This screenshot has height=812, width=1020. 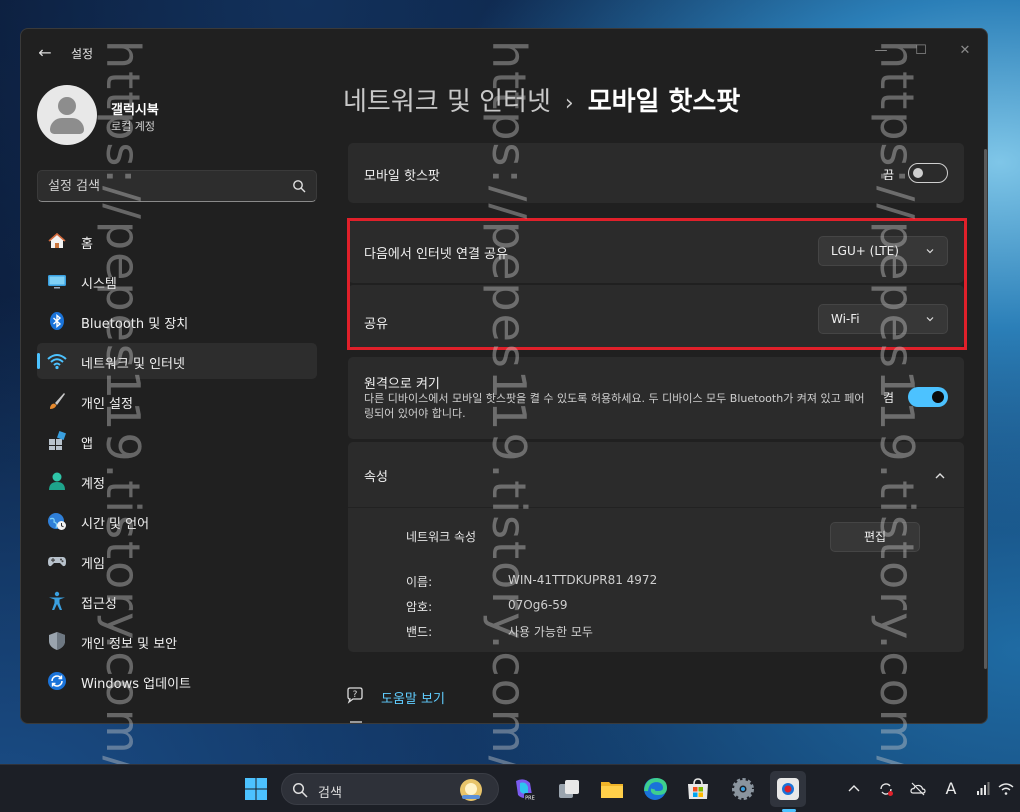 I want to click on hotspot-state-text: 끔, so click(x=889, y=175).